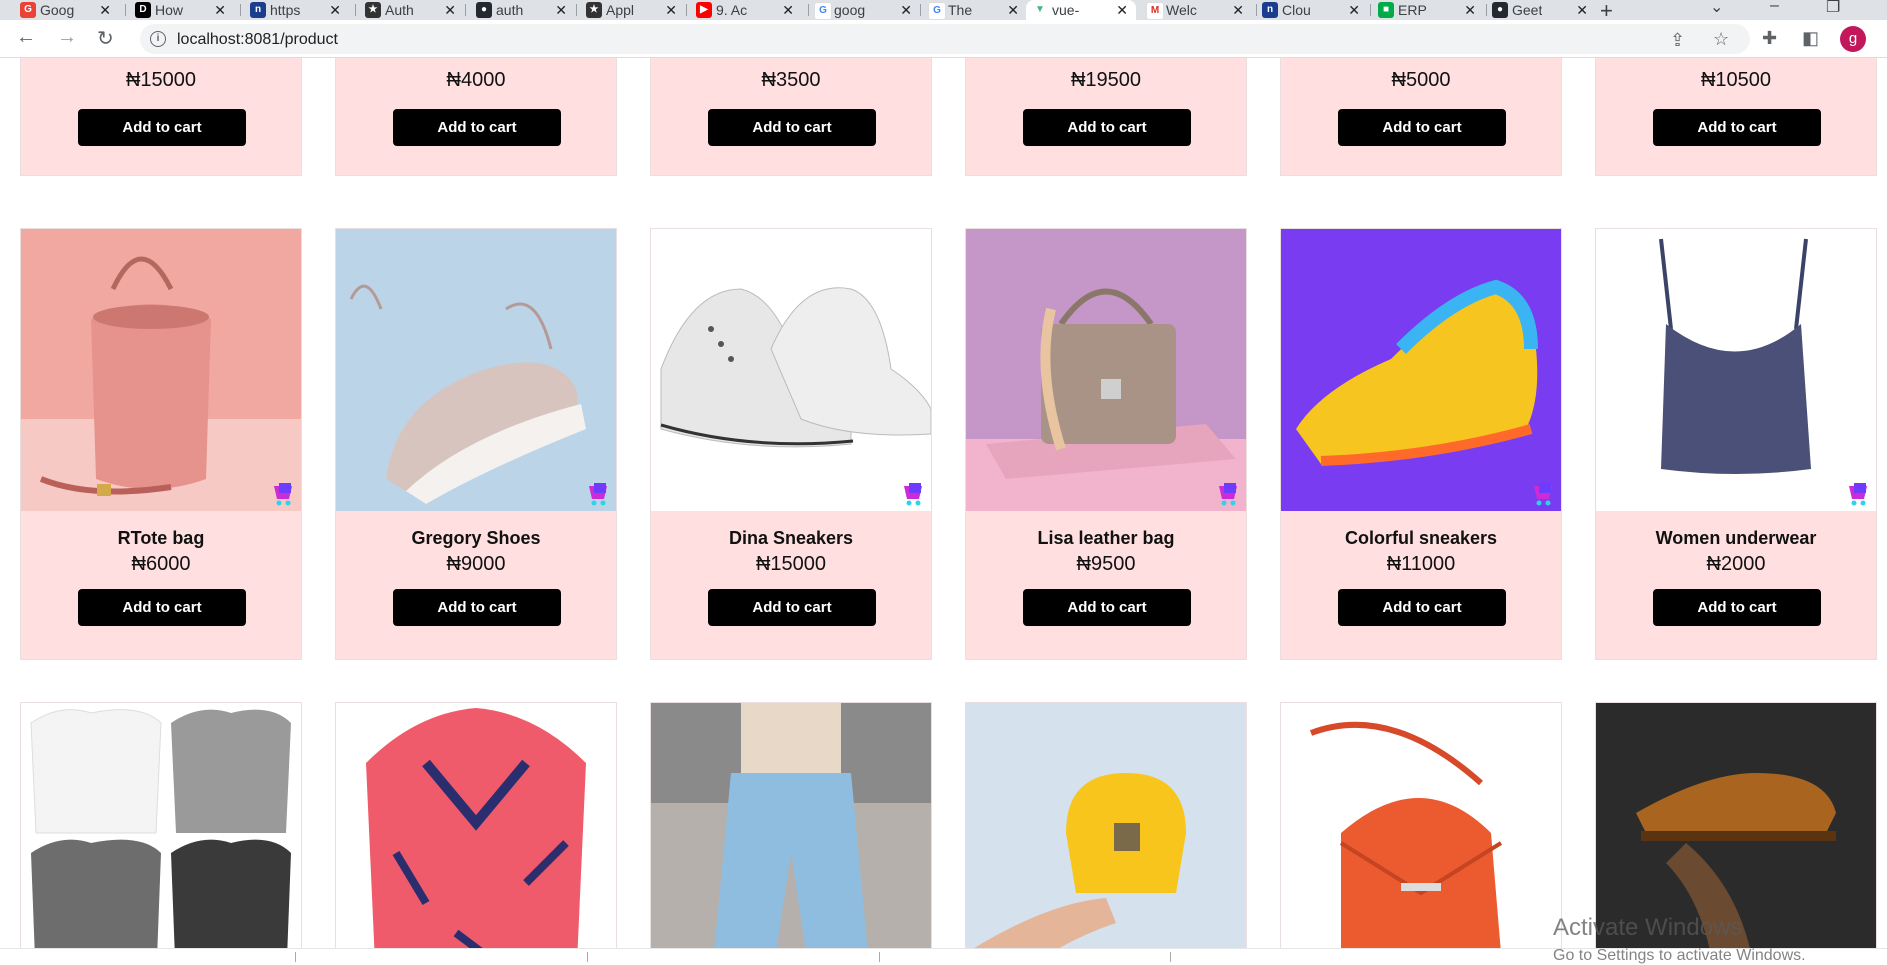 This screenshot has width=1887, height=965. Describe the element at coordinates (1106, 80) in the screenshot. I see `product-price: ₦19500` at that location.